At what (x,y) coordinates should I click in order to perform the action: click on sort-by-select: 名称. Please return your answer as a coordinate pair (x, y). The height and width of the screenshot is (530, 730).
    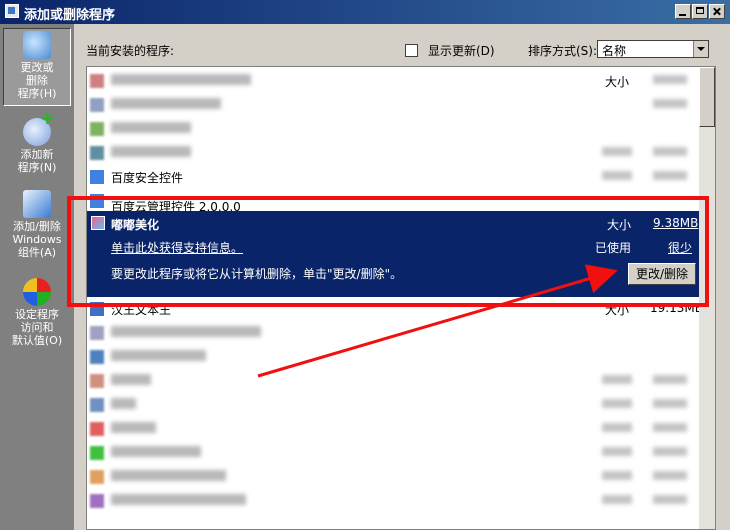
    Looking at the image, I should click on (653, 49).